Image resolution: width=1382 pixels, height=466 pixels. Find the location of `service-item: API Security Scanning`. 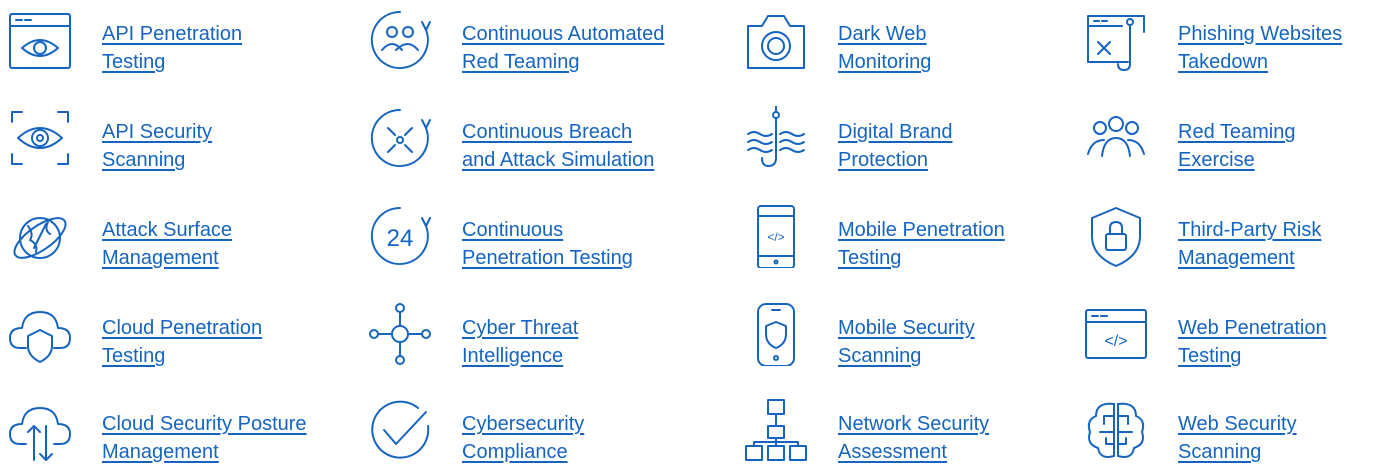

service-item: API Security Scanning is located at coordinates (110, 140).